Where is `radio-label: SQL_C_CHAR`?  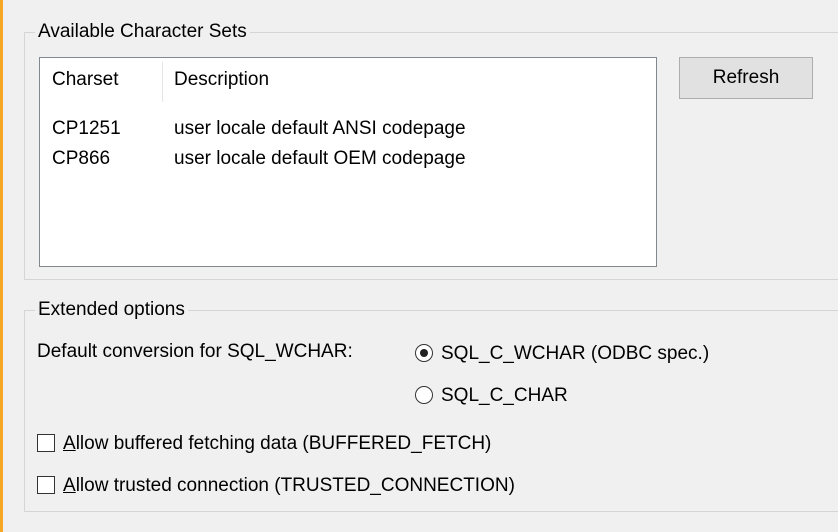 radio-label: SQL_C_CHAR is located at coordinates (504, 395).